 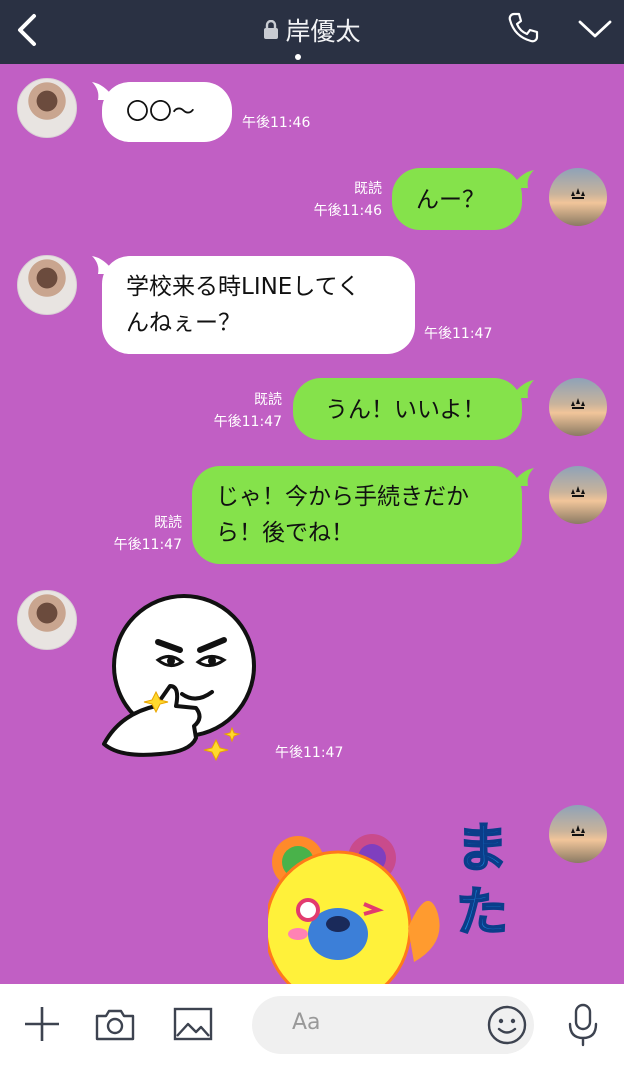 What do you see at coordinates (271, 29) in the screenshot?
I see `lock-icon` at bounding box center [271, 29].